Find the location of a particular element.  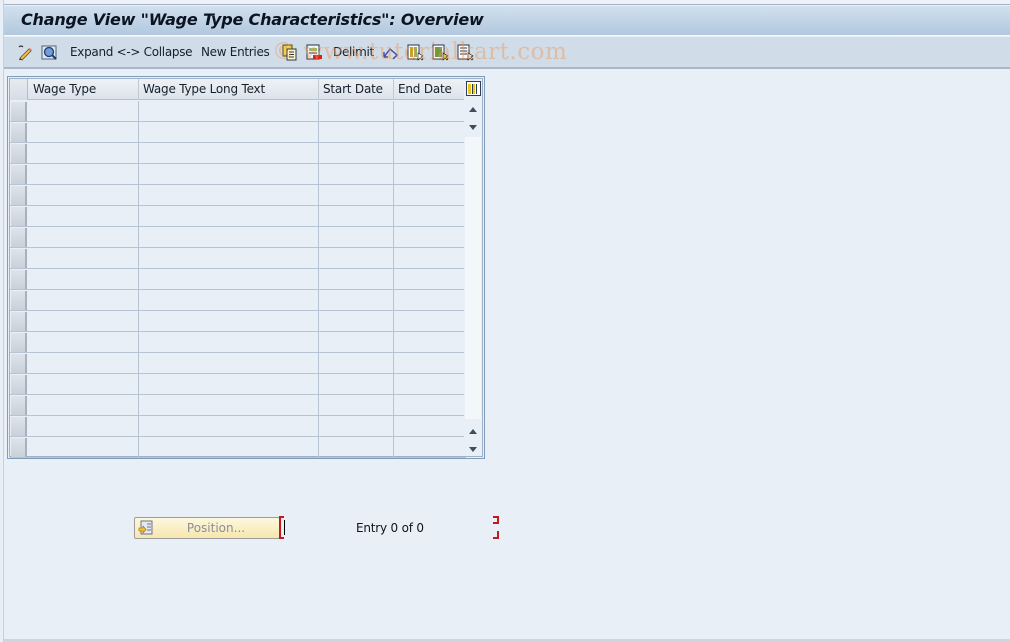

select-all-button is located at coordinates (415, 52).